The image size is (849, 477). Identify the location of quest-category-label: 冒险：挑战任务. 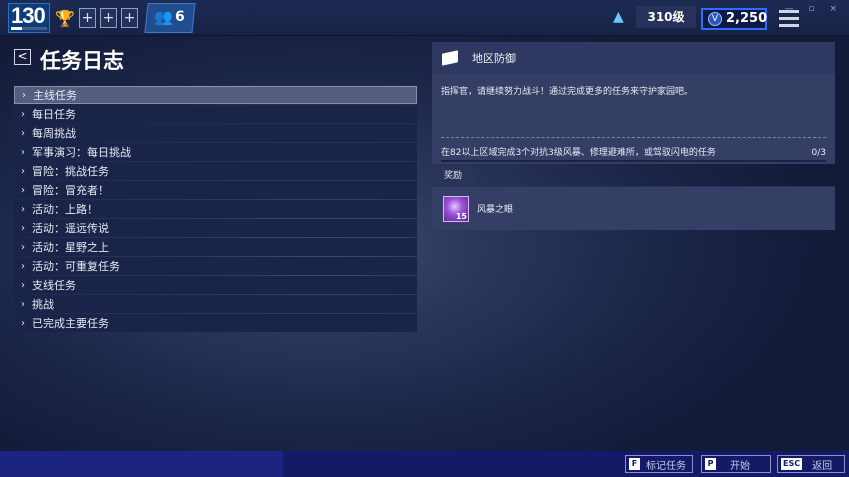
(70, 171).